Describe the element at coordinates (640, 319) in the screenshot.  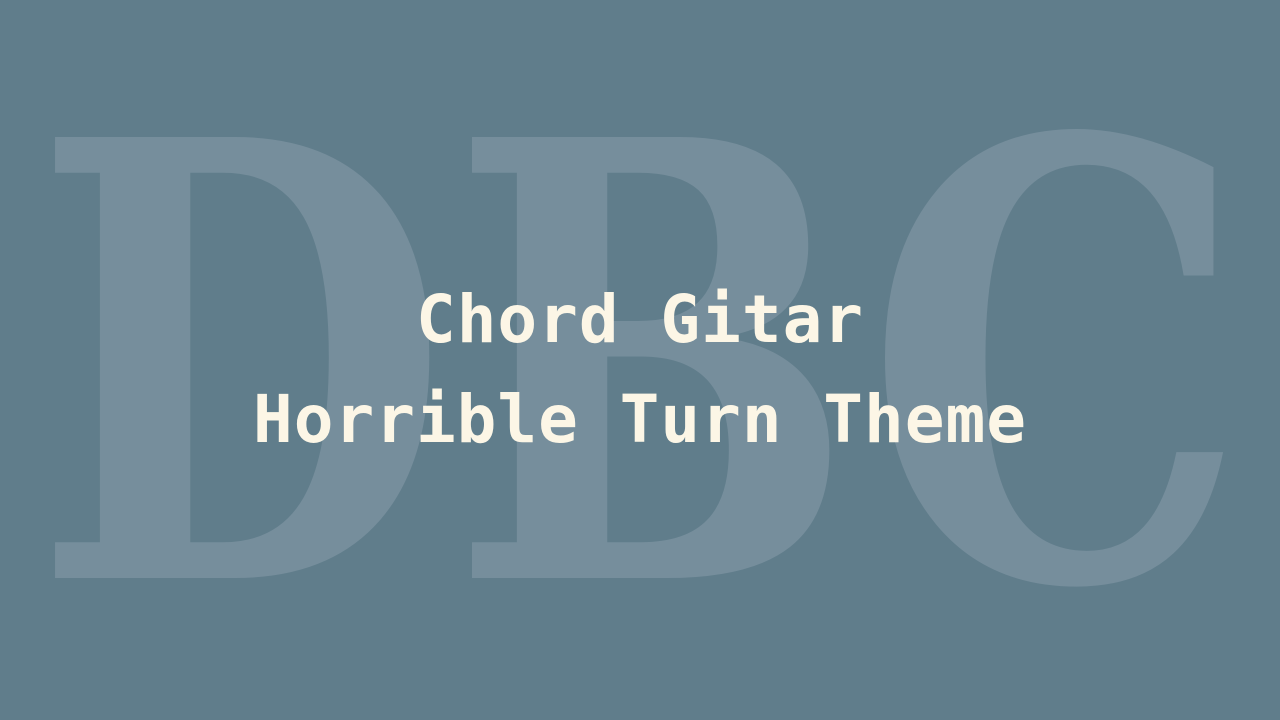
I see `page-title-line-1: Chord Gitar` at that location.